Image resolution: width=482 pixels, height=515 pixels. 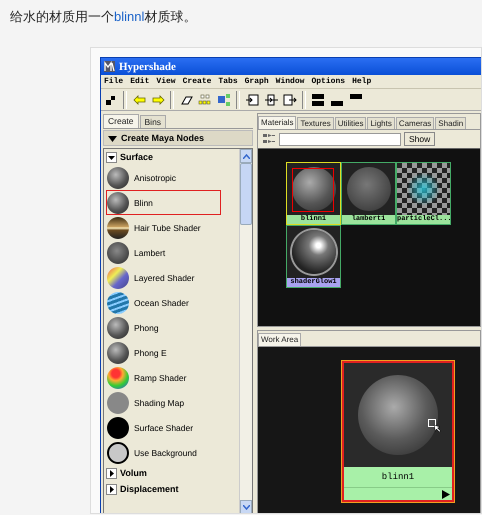 What do you see at coordinates (171, 157) in the screenshot?
I see `category-header: Surface` at bounding box center [171, 157].